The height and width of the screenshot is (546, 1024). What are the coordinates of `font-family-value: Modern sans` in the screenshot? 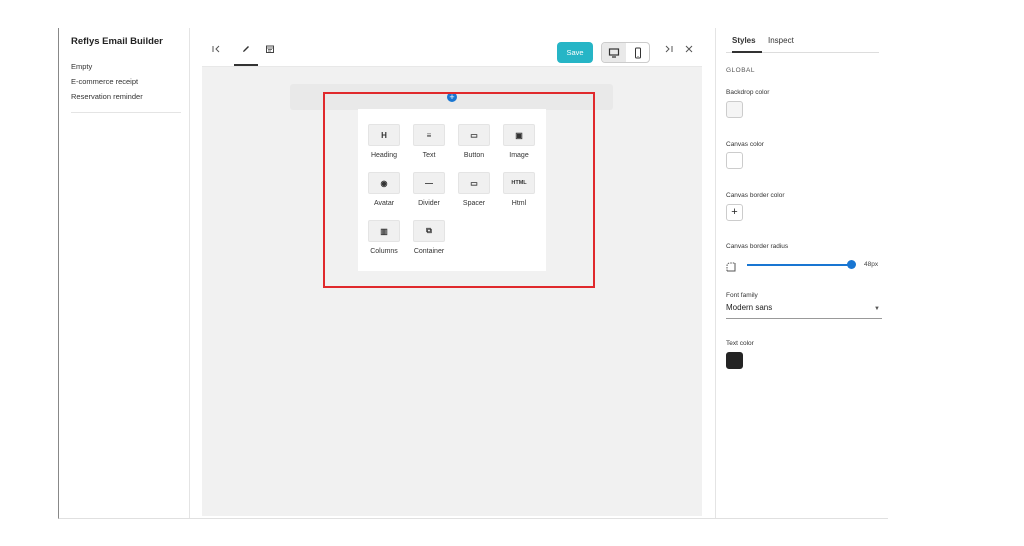 It's located at (749, 307).